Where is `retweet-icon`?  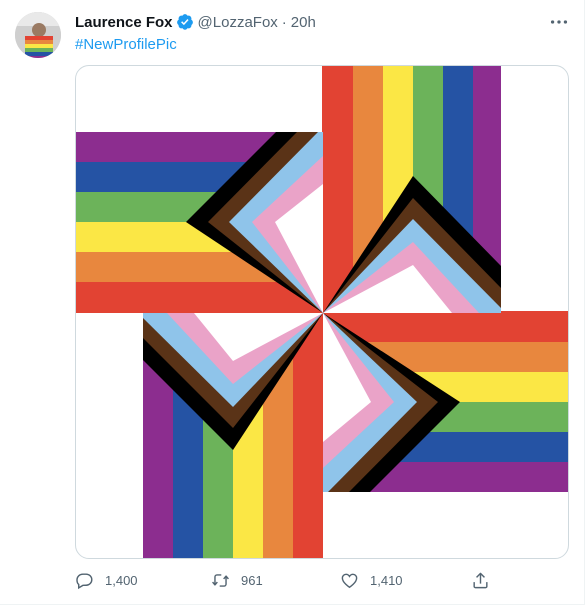
retweet-icon is located at coordinates (220, 580).